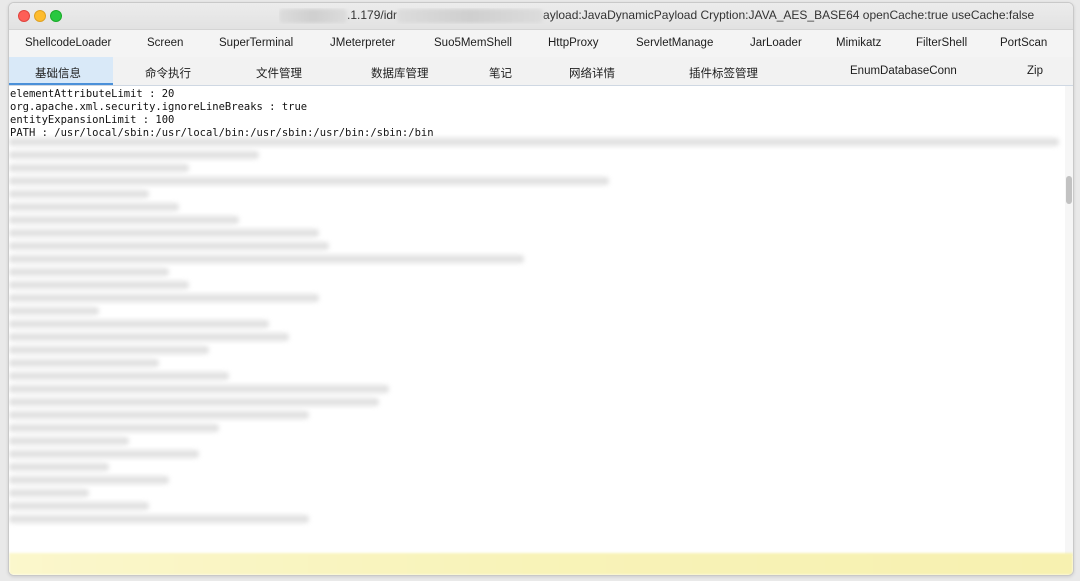 The height and width of the screenshot is (581, 1080). What do you see at coordinates (1035, 71) in the screenshot?
I see `tab-zip: Zip` at bounding box center [1035, 71].